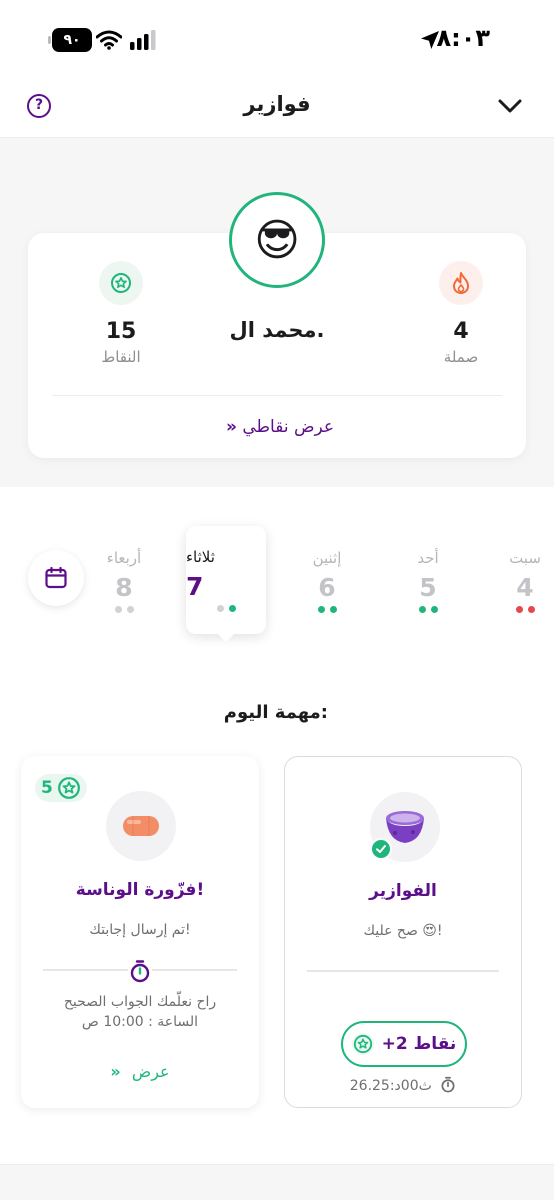 Image resolution: width=554 pixels, height=1200 pixels. Describe the element at coordinates (403, 971) in the screenshot. I see `progress-track` at that location.